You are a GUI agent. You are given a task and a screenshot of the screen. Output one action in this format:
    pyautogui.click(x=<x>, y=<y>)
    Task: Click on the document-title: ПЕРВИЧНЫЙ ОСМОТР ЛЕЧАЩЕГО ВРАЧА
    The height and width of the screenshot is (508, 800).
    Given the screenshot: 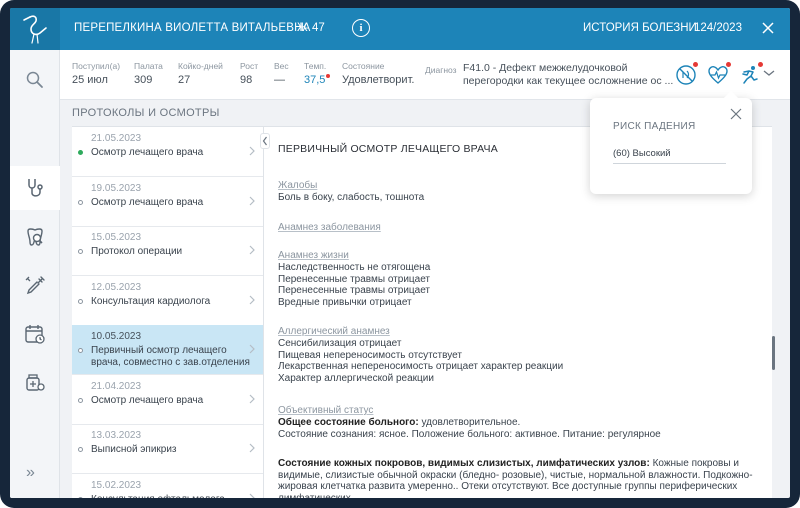 What is the action you would take?
    pyautogui.click(x=388, y=149)
    